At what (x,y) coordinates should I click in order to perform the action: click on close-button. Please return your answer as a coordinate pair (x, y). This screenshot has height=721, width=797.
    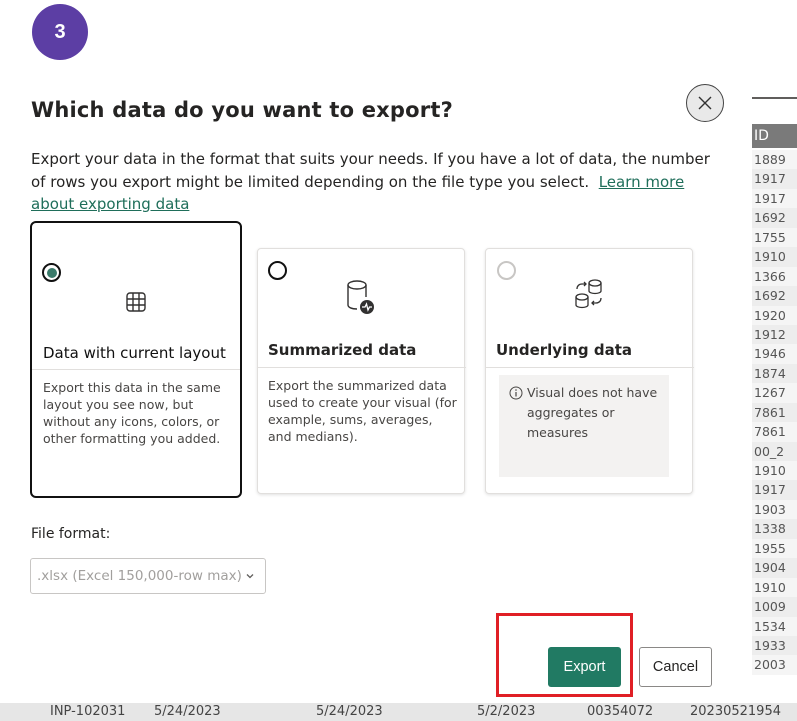
    Looking at the image, I should click on (705, 103).